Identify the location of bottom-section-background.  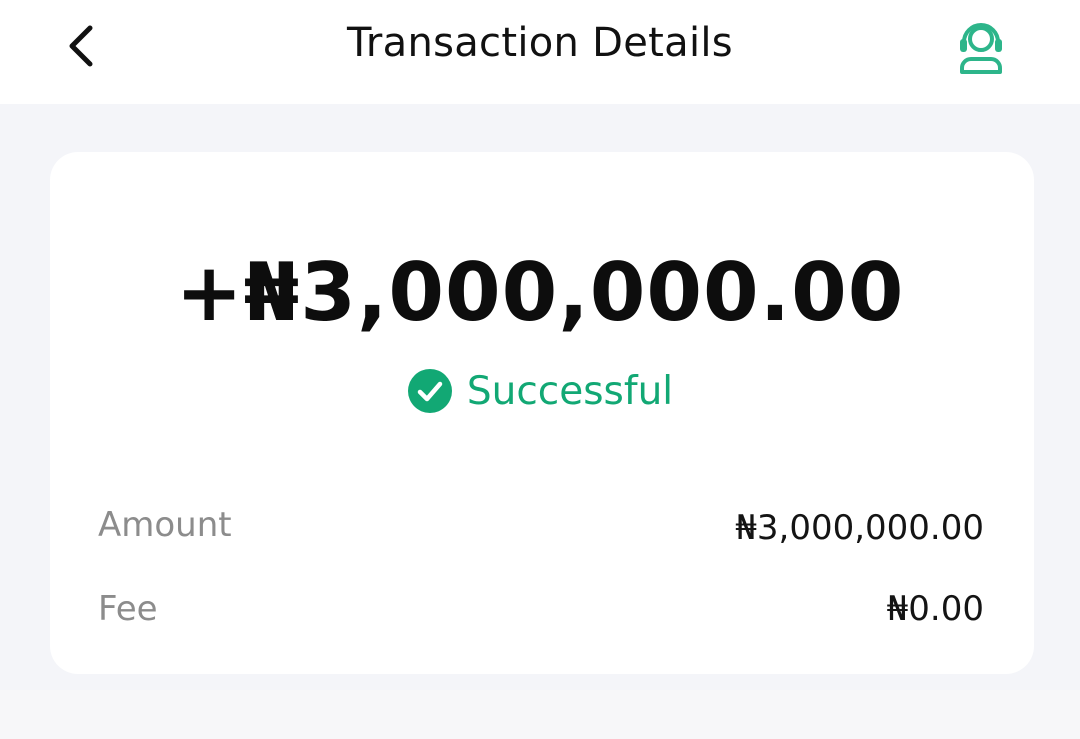
(540, 714).